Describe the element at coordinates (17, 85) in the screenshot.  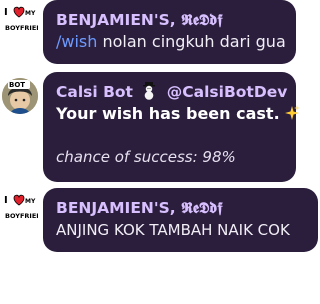
I see `bot-badge: BOT` at that location.